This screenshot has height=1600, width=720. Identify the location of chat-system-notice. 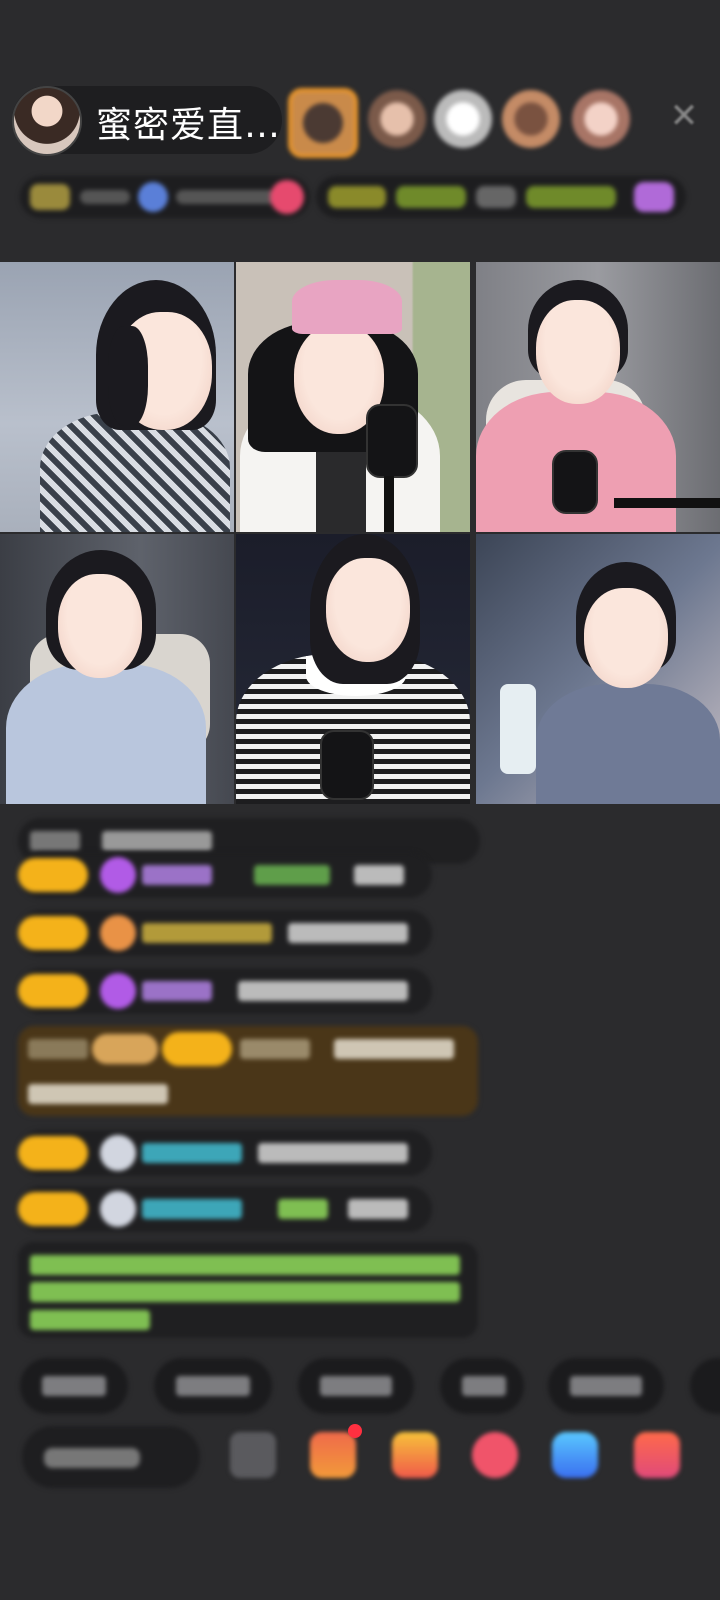
(248, 1290).